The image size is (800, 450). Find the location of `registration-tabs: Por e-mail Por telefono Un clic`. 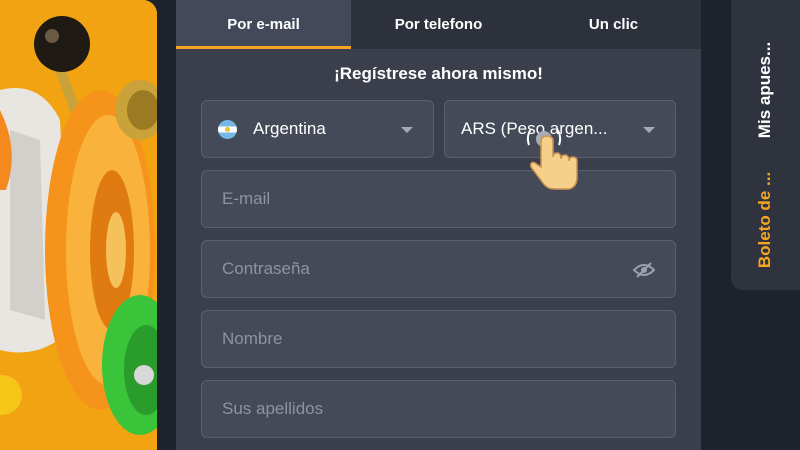

registration-tabs: Por e-mail Por telefono Un clic is located at coordinates (438, 24).